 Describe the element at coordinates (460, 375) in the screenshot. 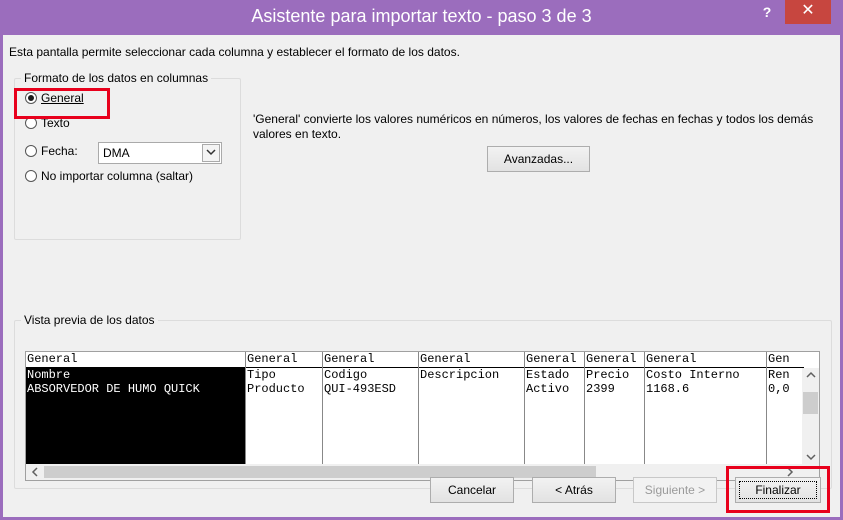

I see `preview-cell: Descripcion` at that location.